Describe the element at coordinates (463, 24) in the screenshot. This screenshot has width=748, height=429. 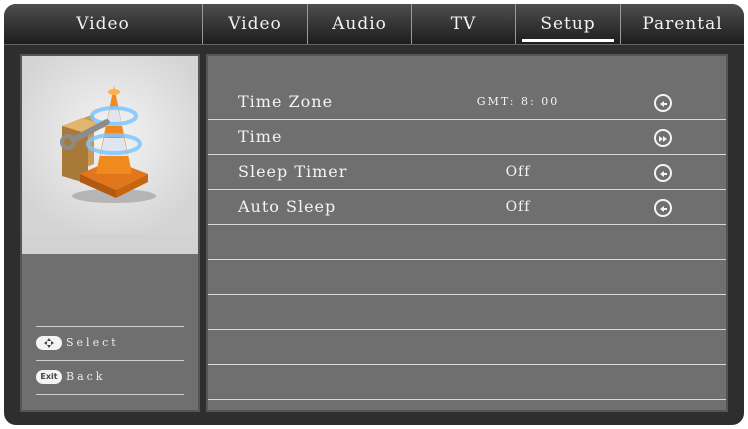
I see `tab-tv: TV` at that location.